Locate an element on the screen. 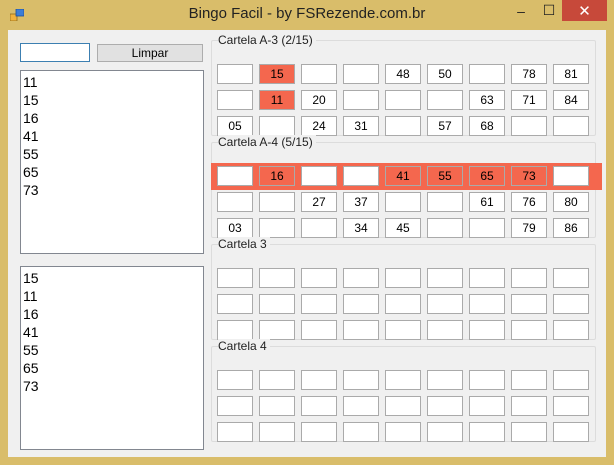  card-cell: 68 is located at coordinates (487, 126).